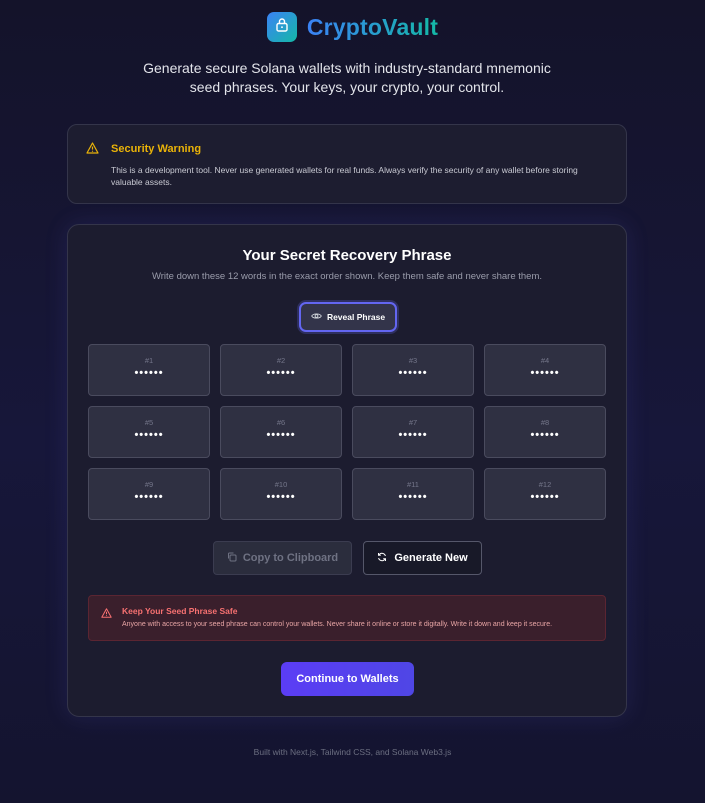  What do you see at coordinates (356, 317) in the screenshot?
I see `reveal-phrase-label: Reveal Phrase` at bounding box center [356, 317].